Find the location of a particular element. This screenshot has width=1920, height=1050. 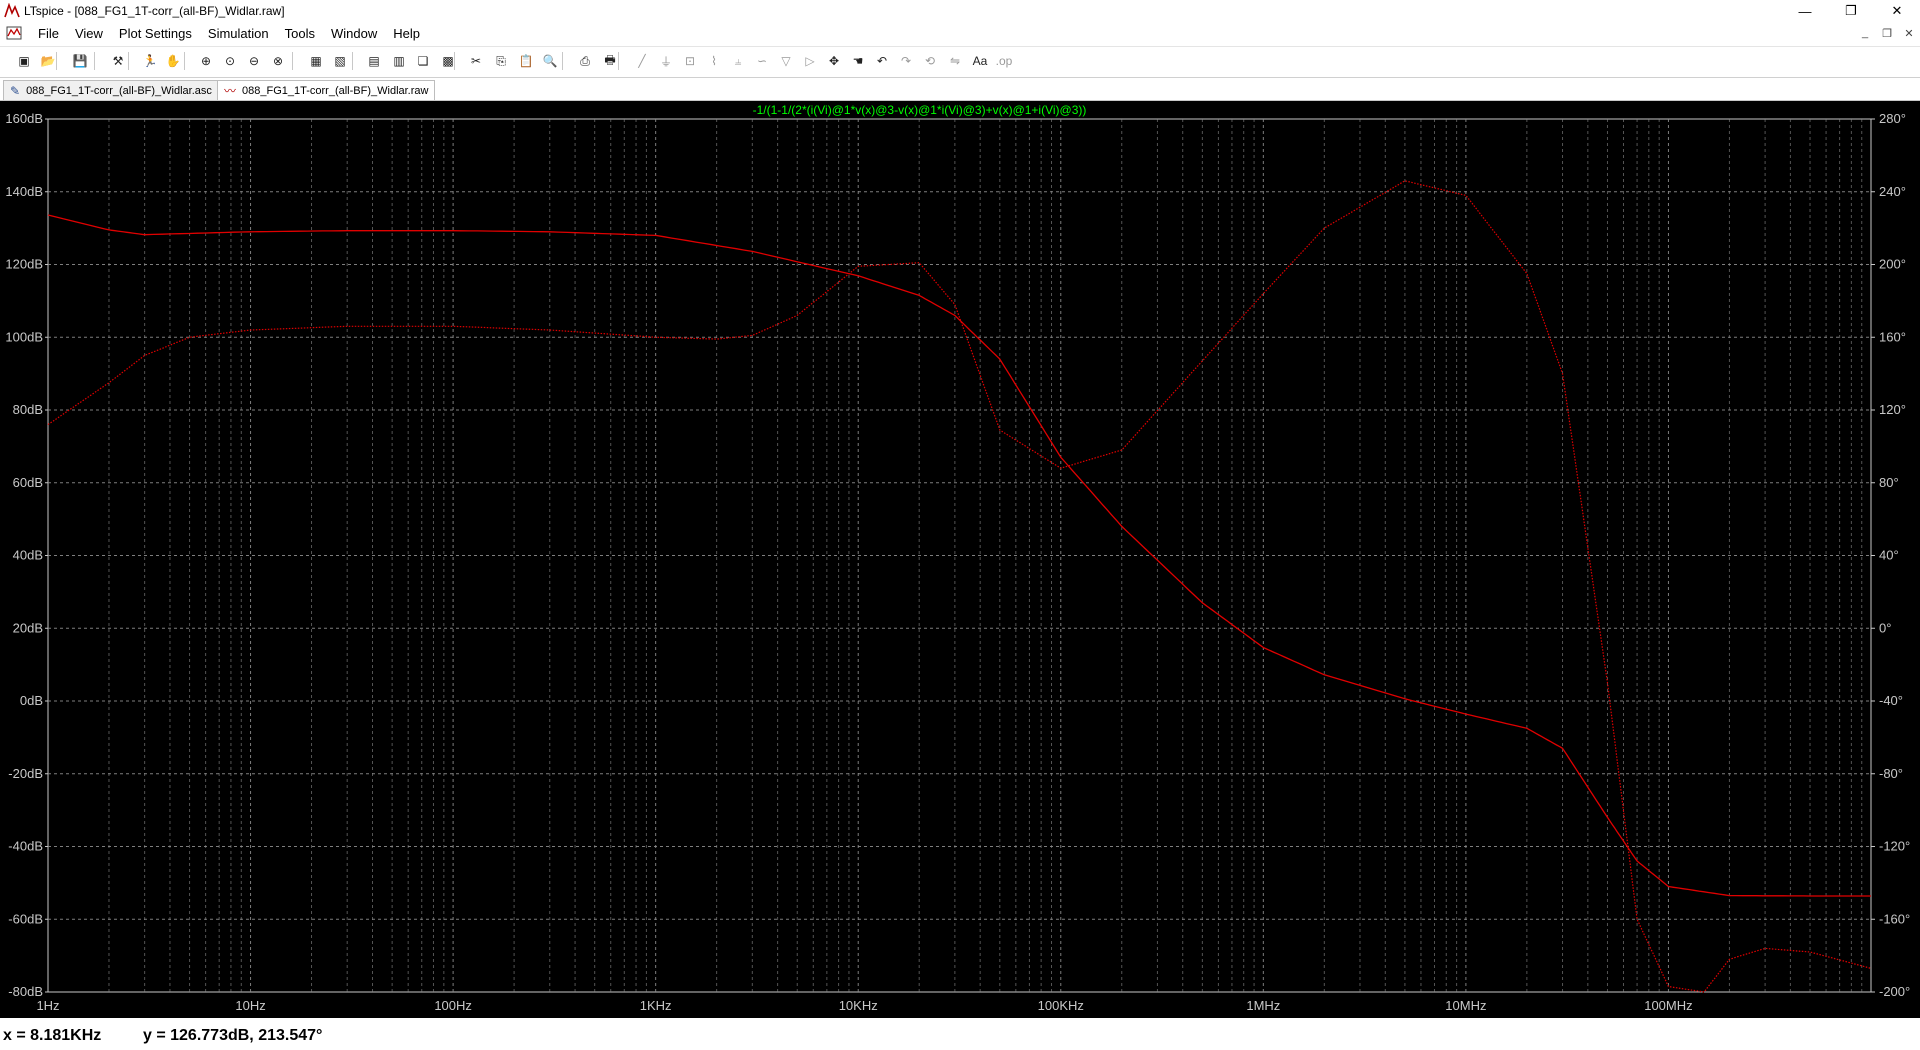

close-button: ✕ is located at coordinates (1897, 11).